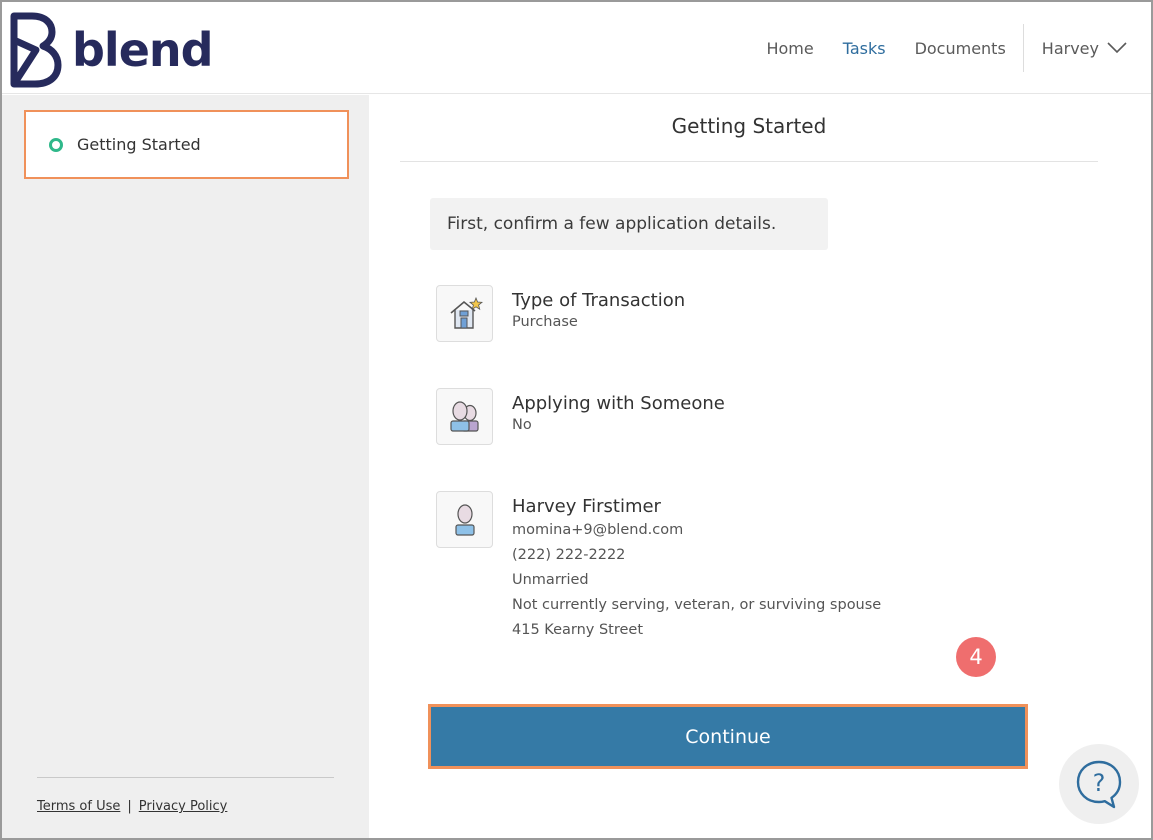 The height and width of the screenshot is (840, 1153). I want to click on two-people-icon, so click(464, 416).